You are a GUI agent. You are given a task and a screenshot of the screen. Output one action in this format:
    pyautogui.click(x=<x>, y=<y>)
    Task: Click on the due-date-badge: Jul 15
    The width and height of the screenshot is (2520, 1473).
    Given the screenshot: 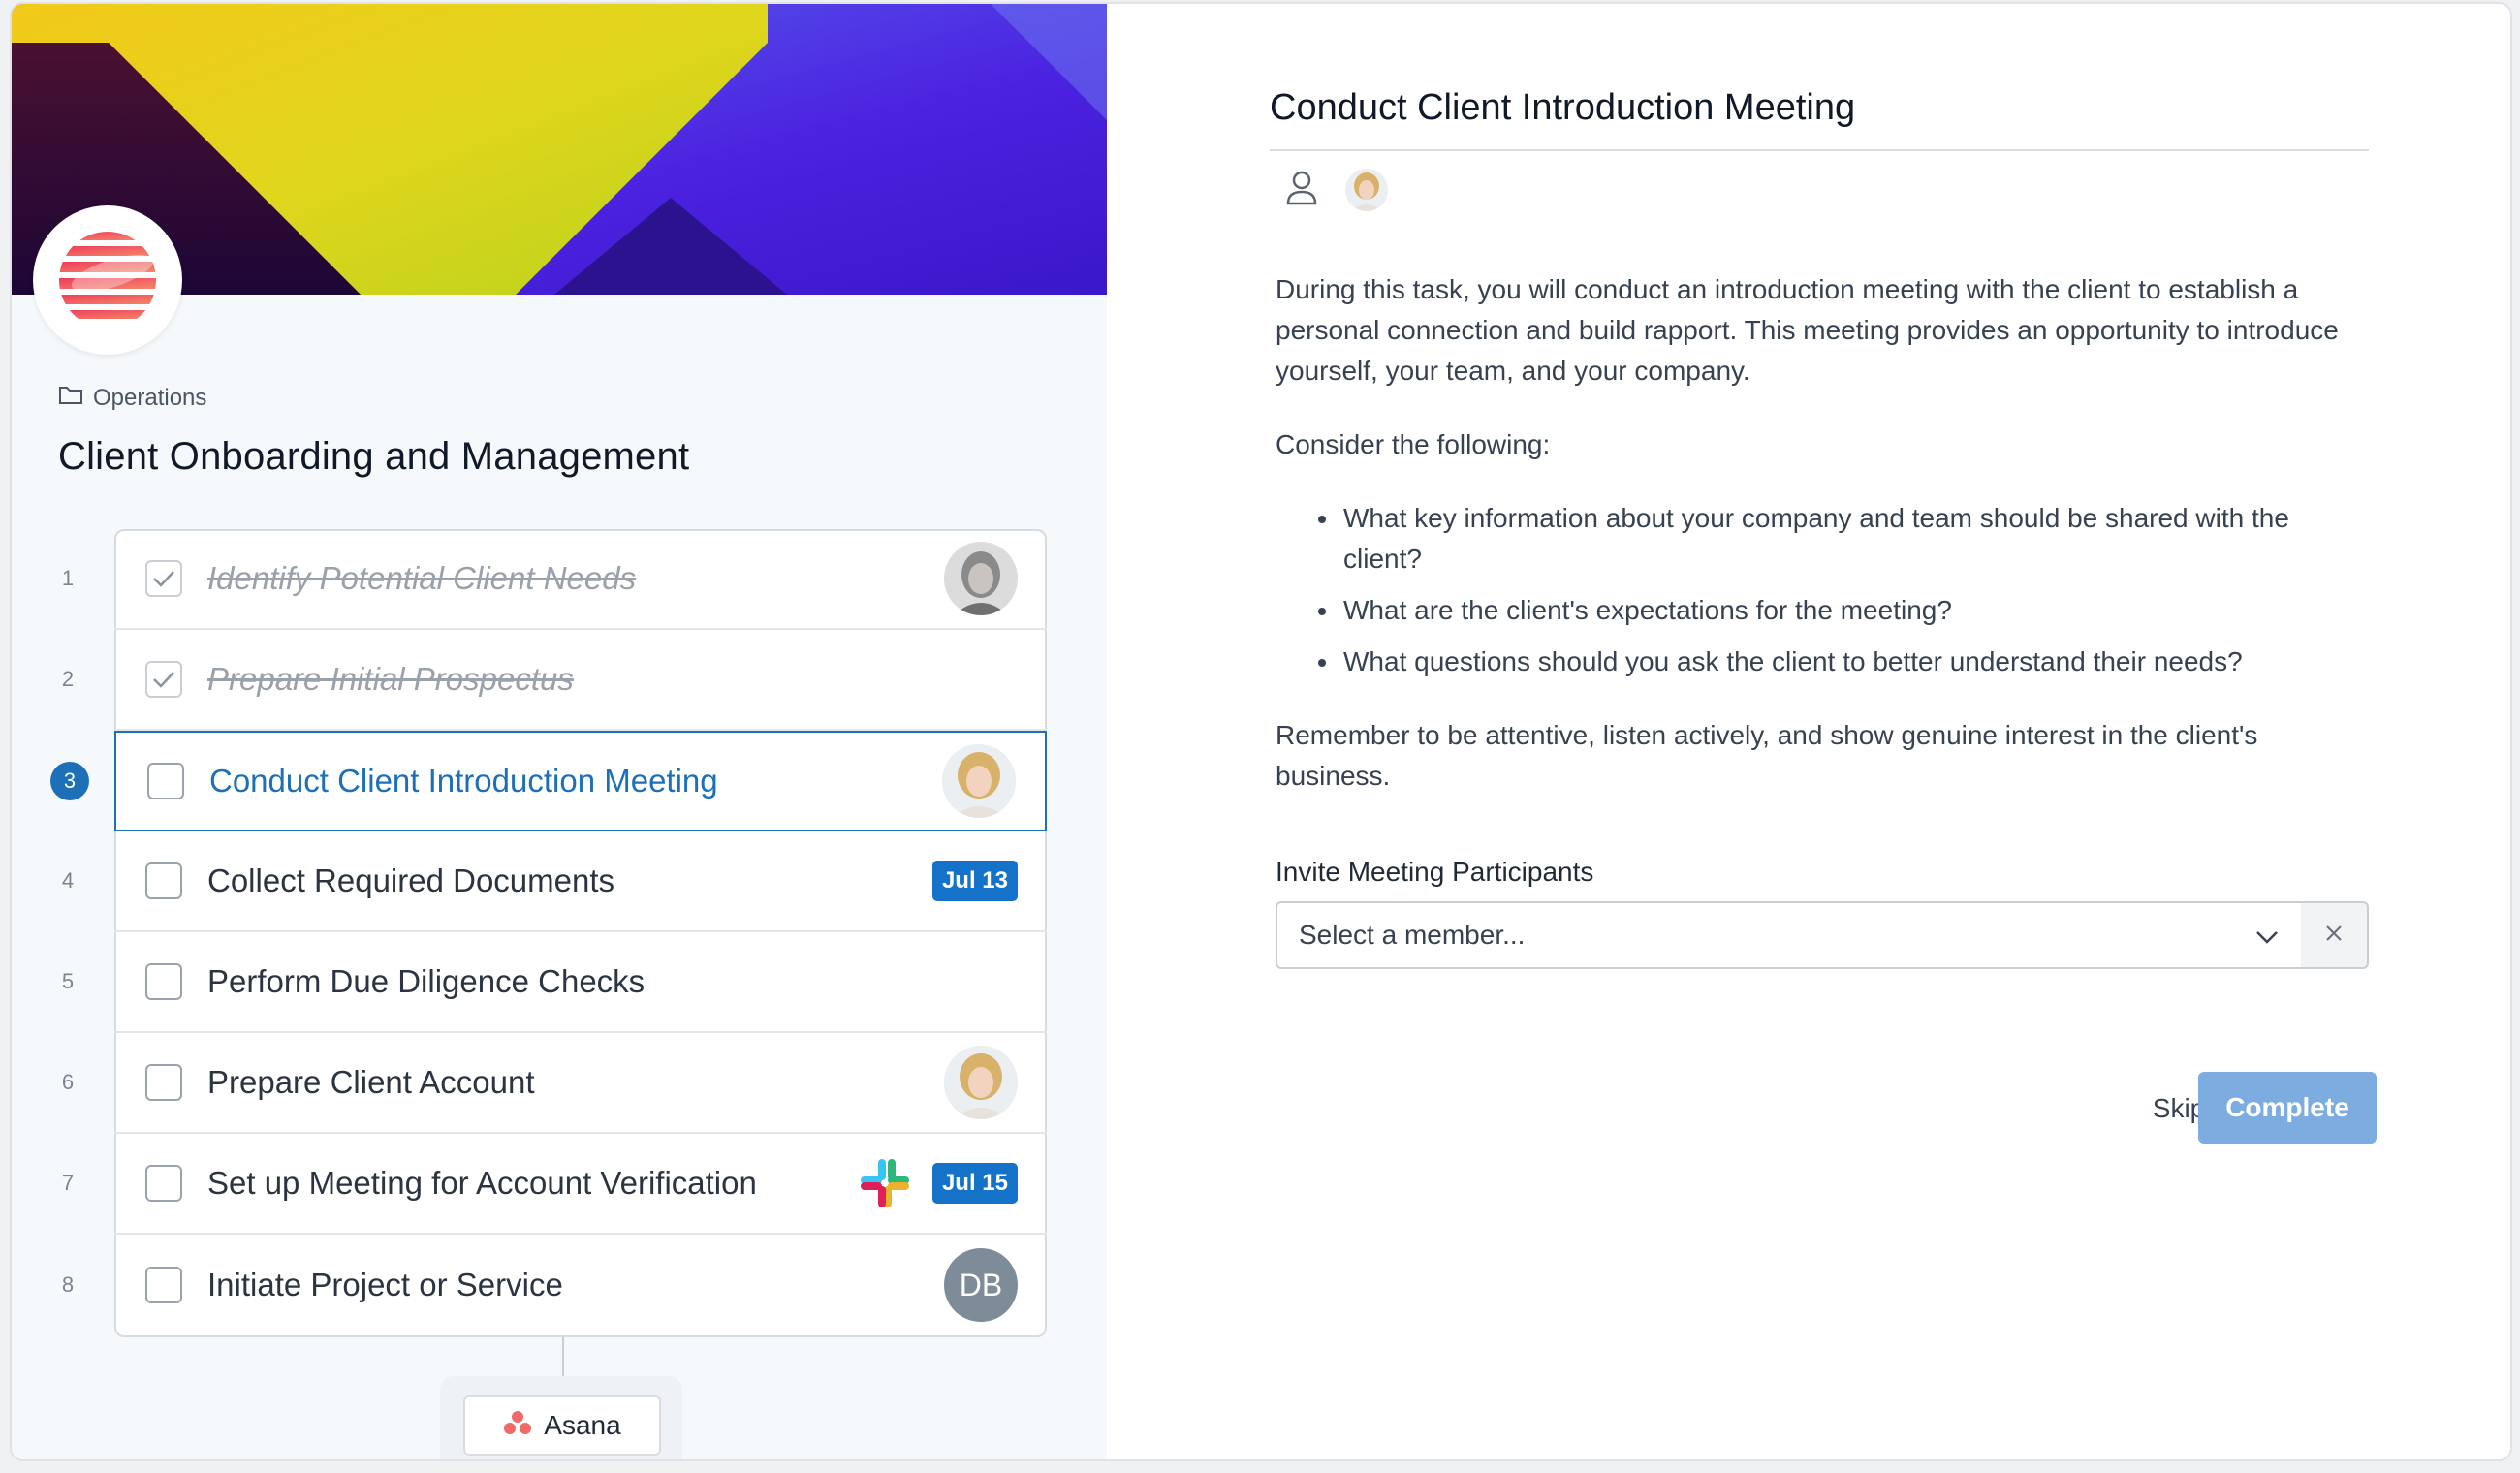 What is the action you would take?
    pyautogui.click(x=975, y=1183)
    